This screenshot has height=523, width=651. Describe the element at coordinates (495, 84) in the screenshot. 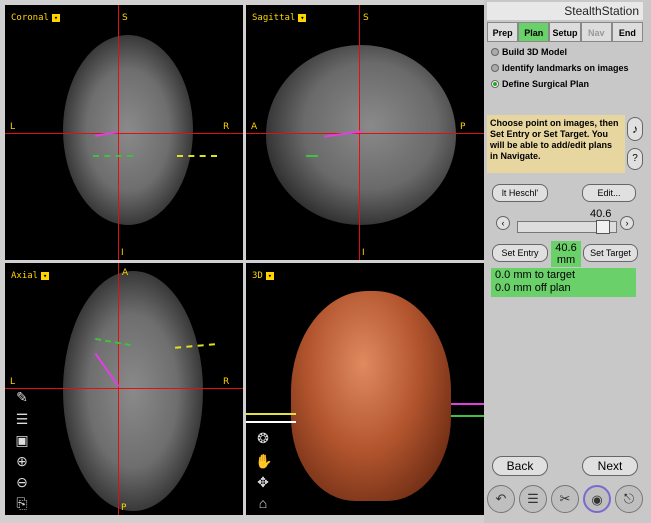

I see `radio-selected-icon` at that location.